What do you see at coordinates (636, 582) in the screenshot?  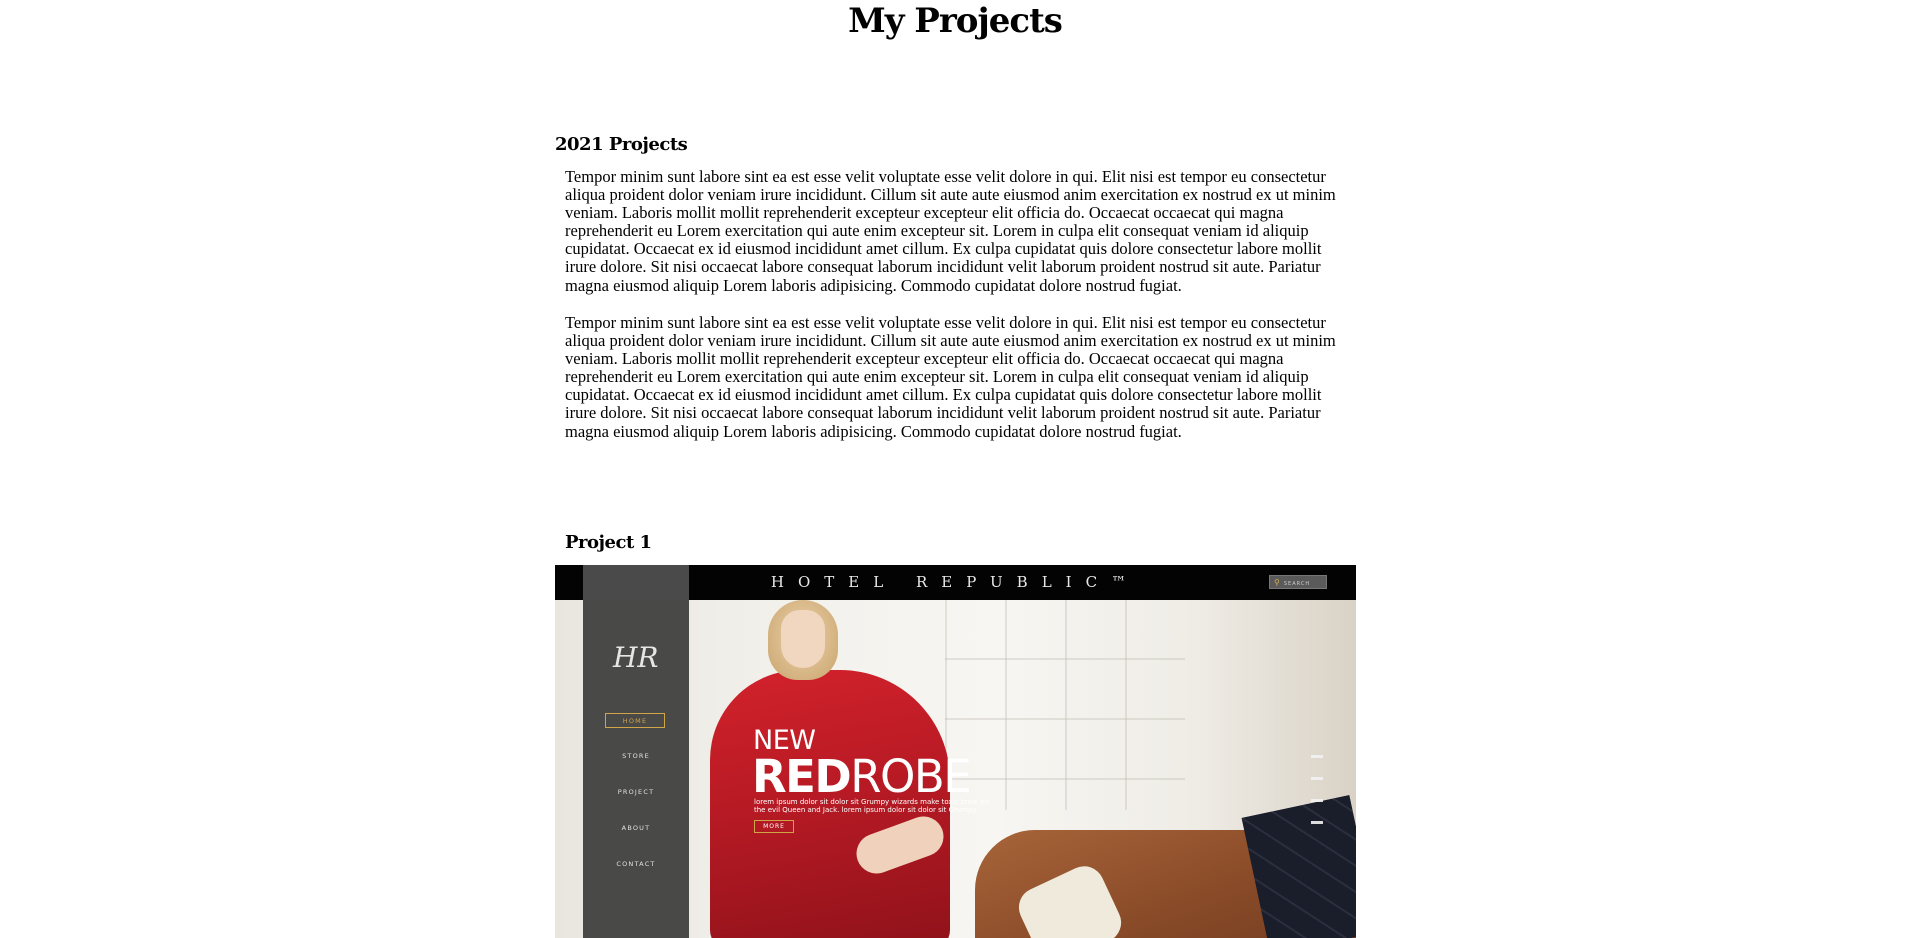 I see `sidebar-header` at bounding box center [636, 582].